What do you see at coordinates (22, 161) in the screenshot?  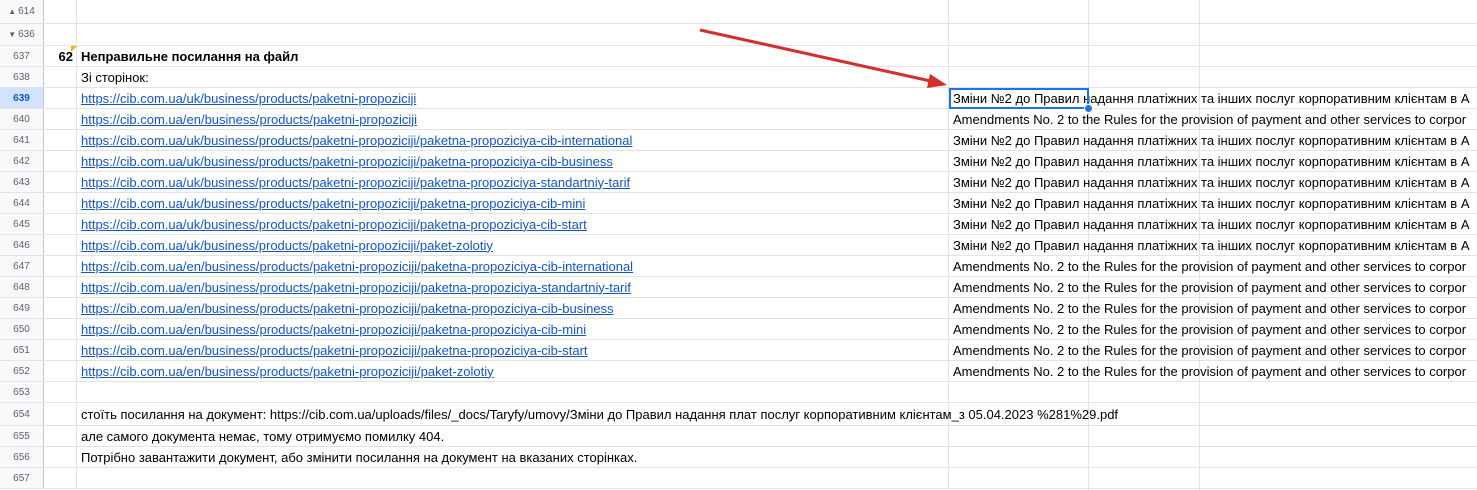 I see `row-header: 642` at bounding box center [22, 161].